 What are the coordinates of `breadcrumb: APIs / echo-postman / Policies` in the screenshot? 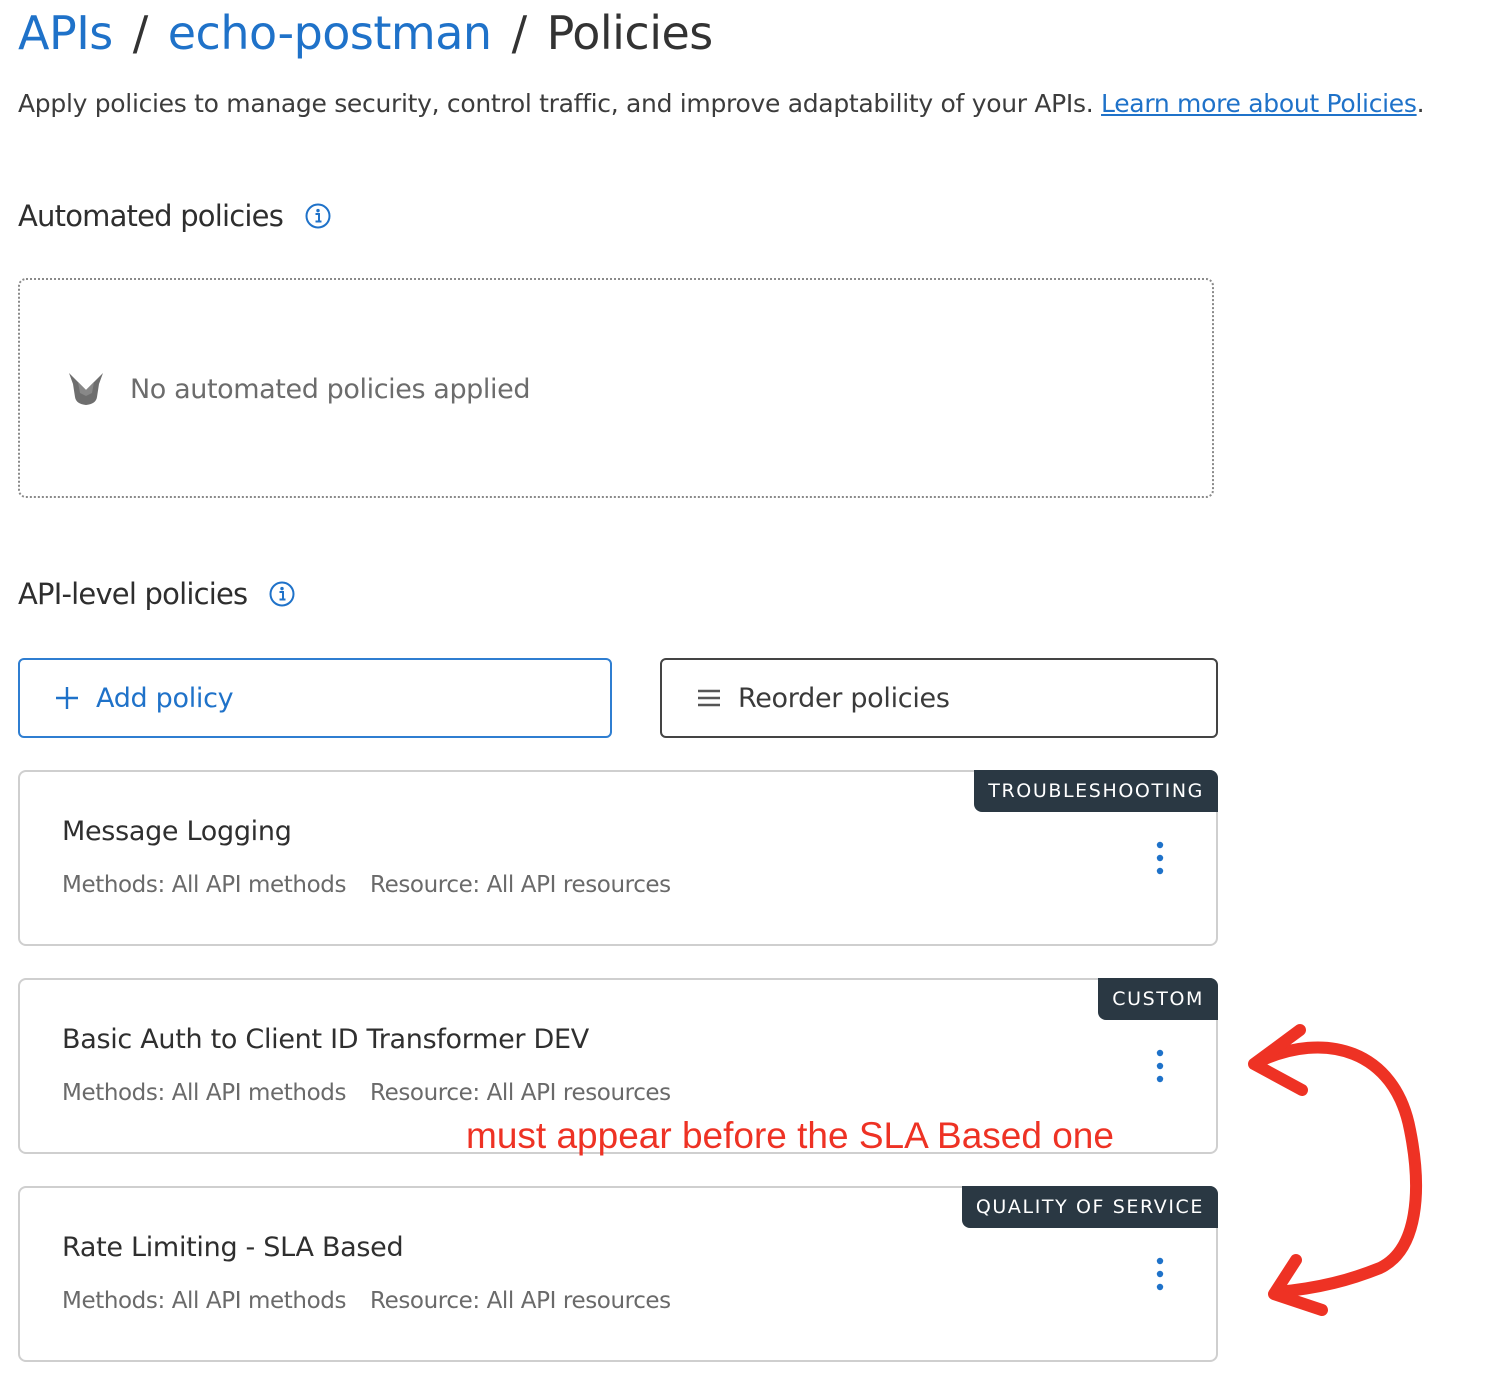 It's located at (365, 33).